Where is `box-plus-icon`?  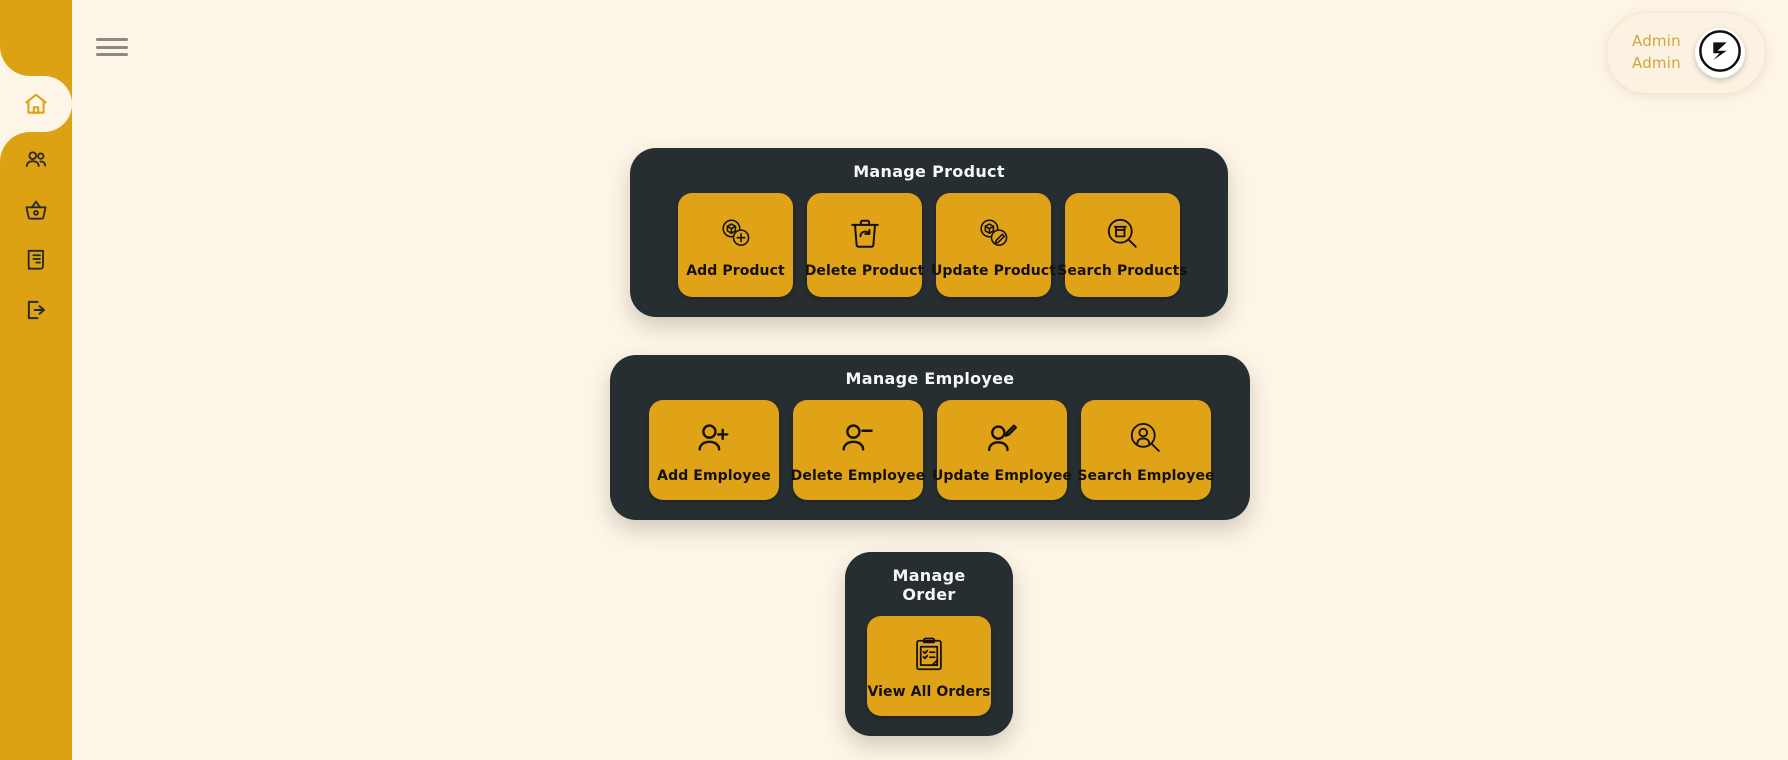 box-plus-icon is located at coordinates (736, 234).